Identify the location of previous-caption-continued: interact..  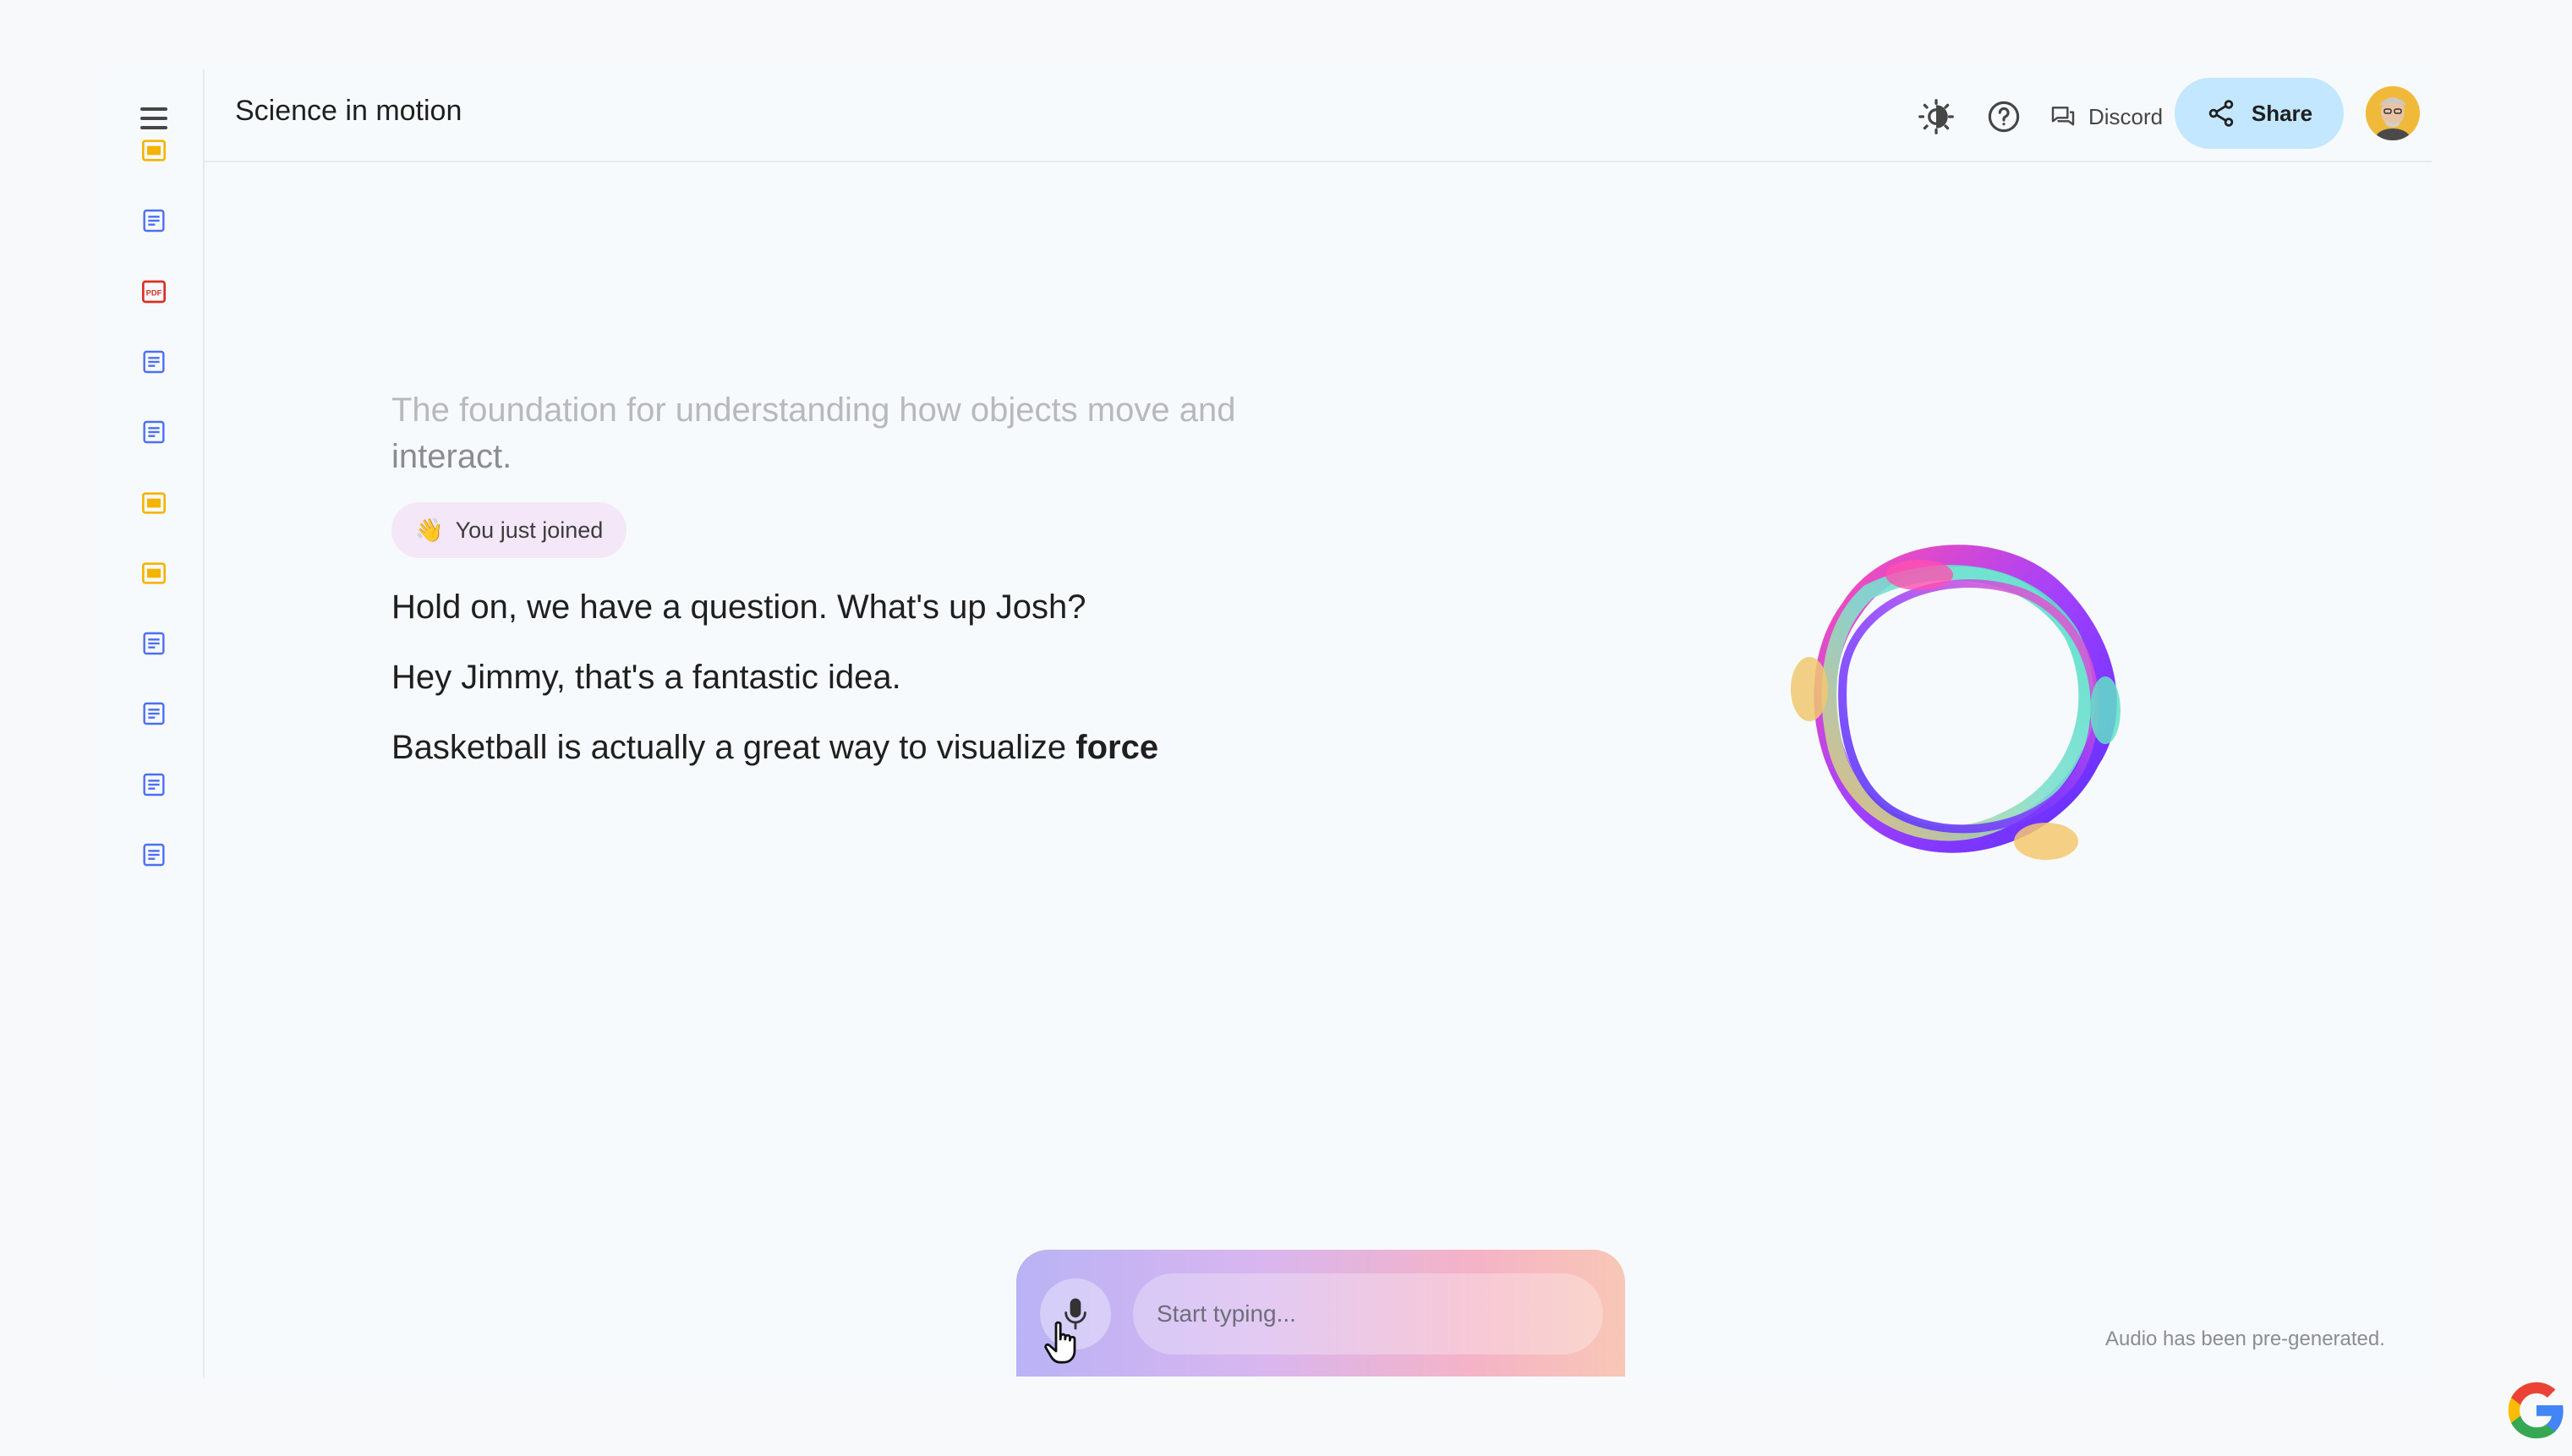
(451, 456).